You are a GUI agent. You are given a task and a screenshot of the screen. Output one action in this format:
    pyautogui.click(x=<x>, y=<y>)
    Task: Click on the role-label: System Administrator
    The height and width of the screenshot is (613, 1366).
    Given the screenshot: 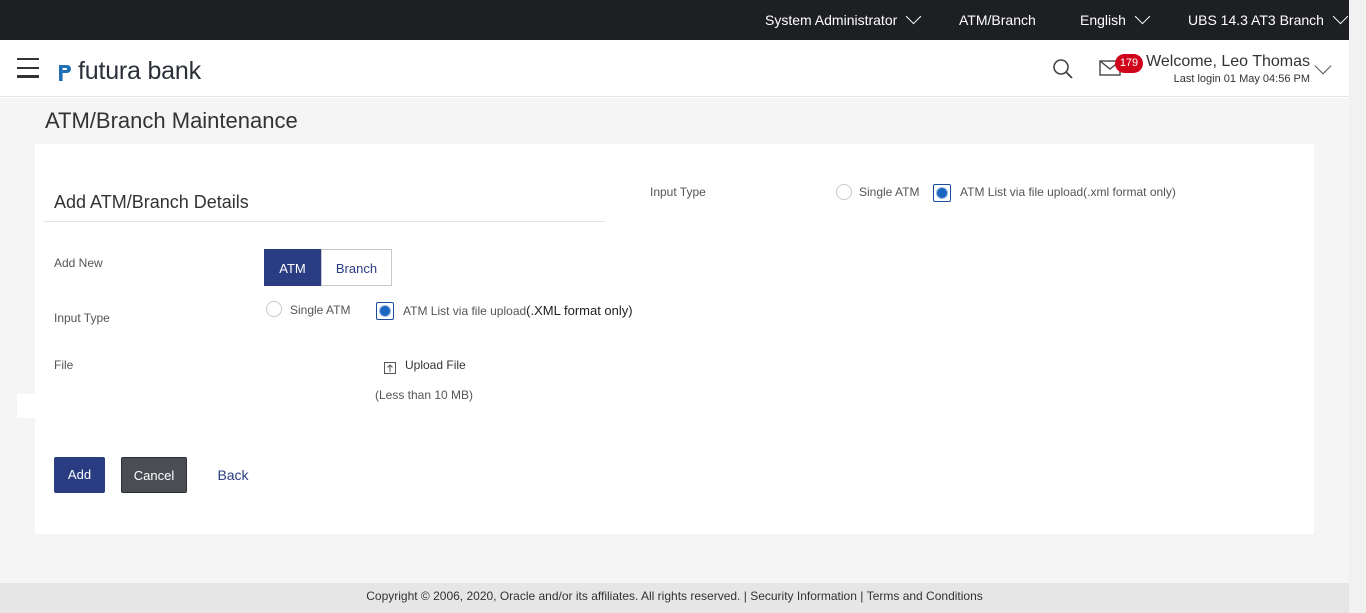 What is the action you would take?
    pyautogui.click(x=831, y=20)
    